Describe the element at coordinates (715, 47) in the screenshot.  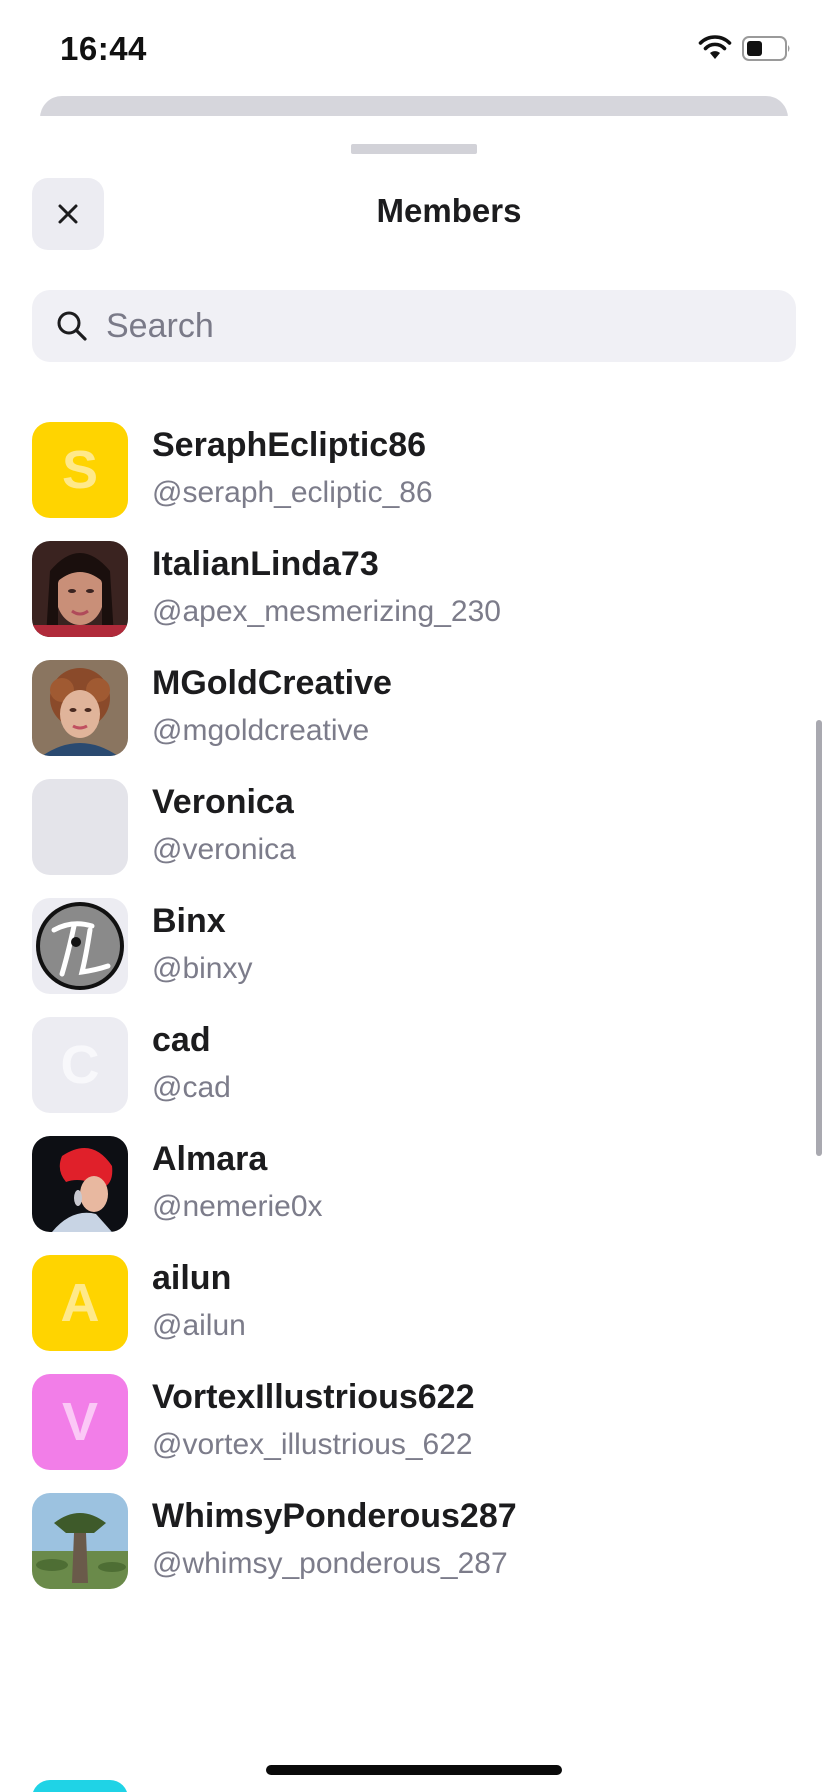
I see `wifi-icon` at that location.